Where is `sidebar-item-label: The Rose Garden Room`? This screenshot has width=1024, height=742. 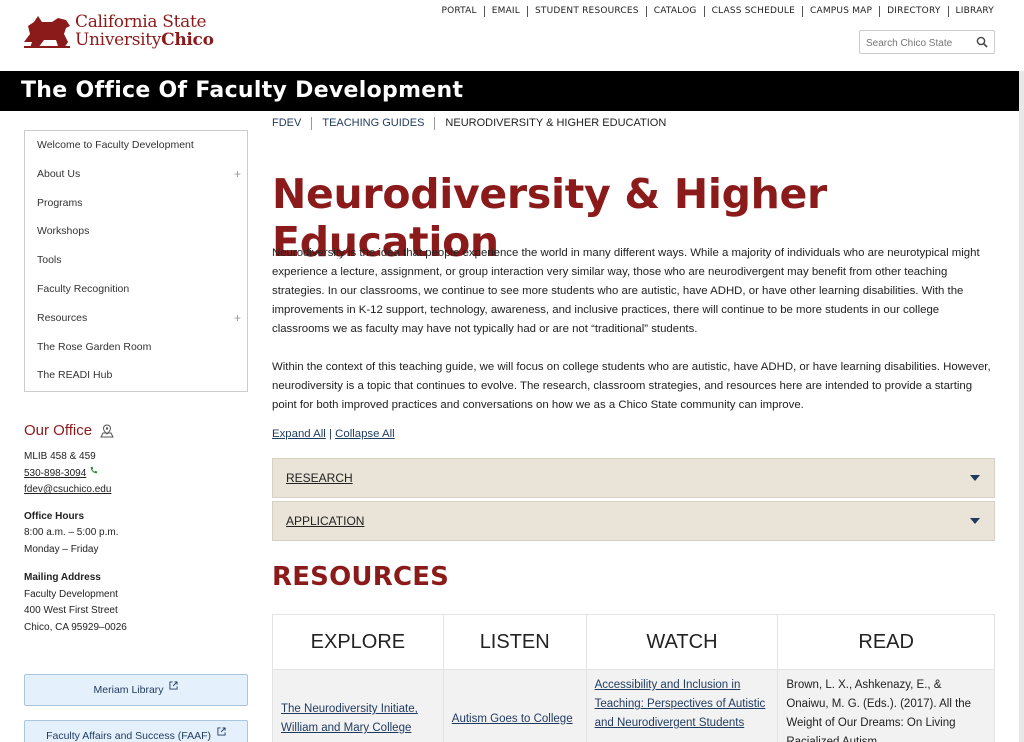 sidebar-item-label: The Rose Garden Room is located at coordinates (94, 346).